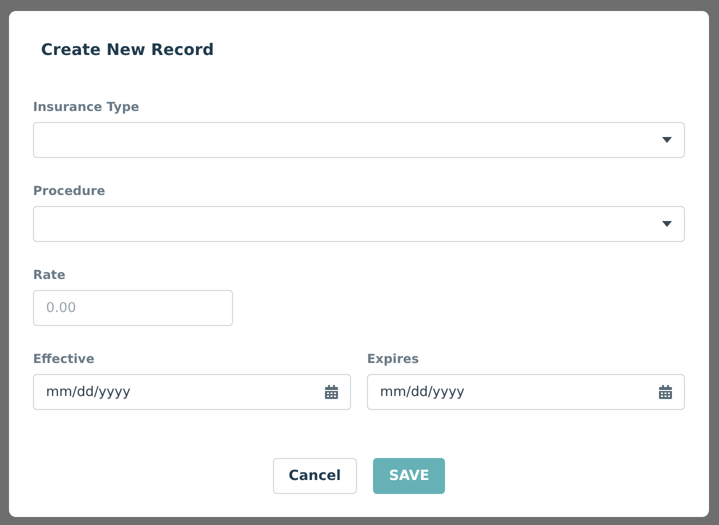 Image resolution: width=719 pixels, height=525 pixels. What do you see at coordinates (86, 106) in the screenshot?
I see `field-label: Insurance Type` at bounding box center [86, 106].